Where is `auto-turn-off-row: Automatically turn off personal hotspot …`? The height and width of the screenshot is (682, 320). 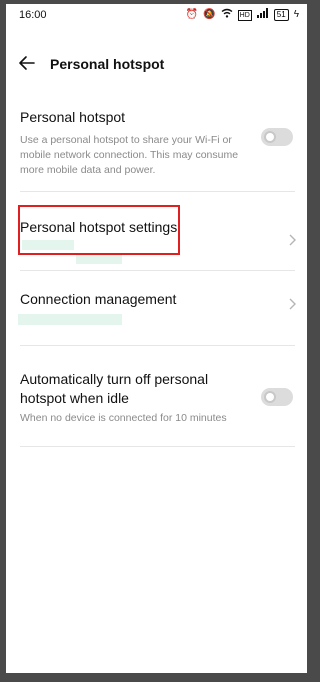 auto-turn-off-row: Automatically turn off personal hotspot … is located at coordinates (157, 398).